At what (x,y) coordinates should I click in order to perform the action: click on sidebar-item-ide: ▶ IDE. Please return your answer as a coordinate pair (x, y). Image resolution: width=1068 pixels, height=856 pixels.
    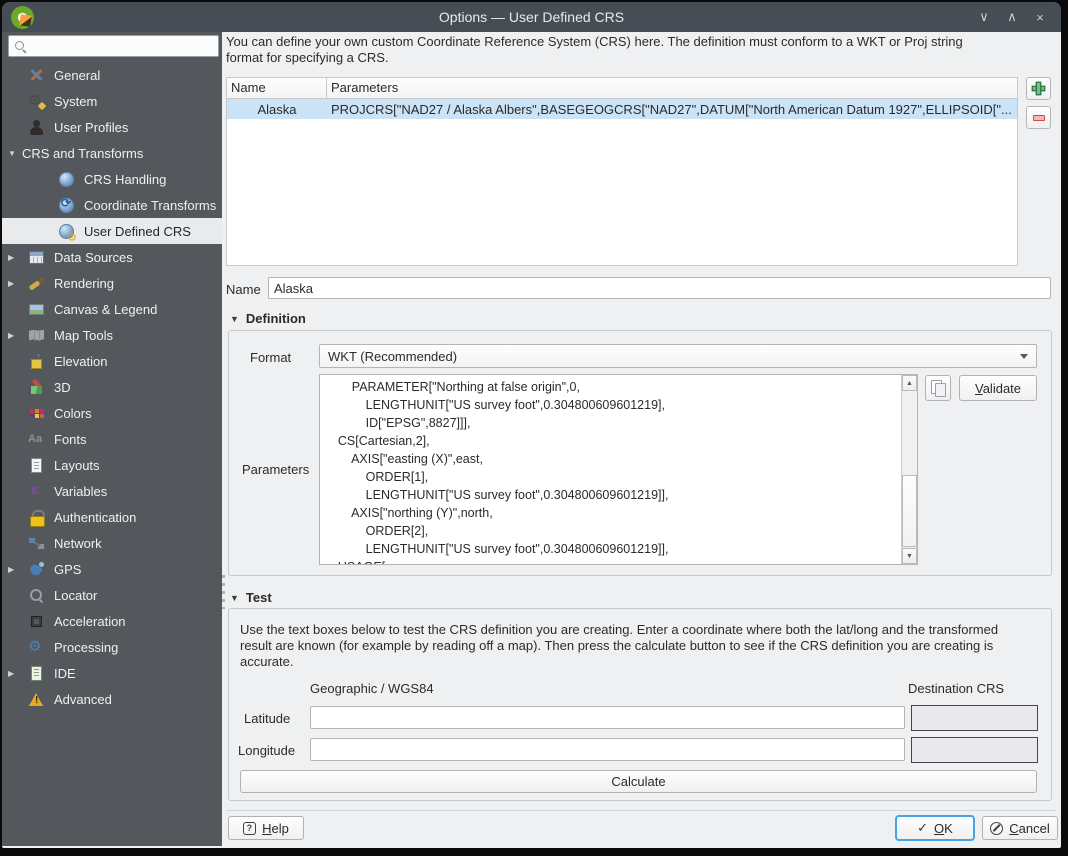
    Looking at the image, I should click on (112, 673).